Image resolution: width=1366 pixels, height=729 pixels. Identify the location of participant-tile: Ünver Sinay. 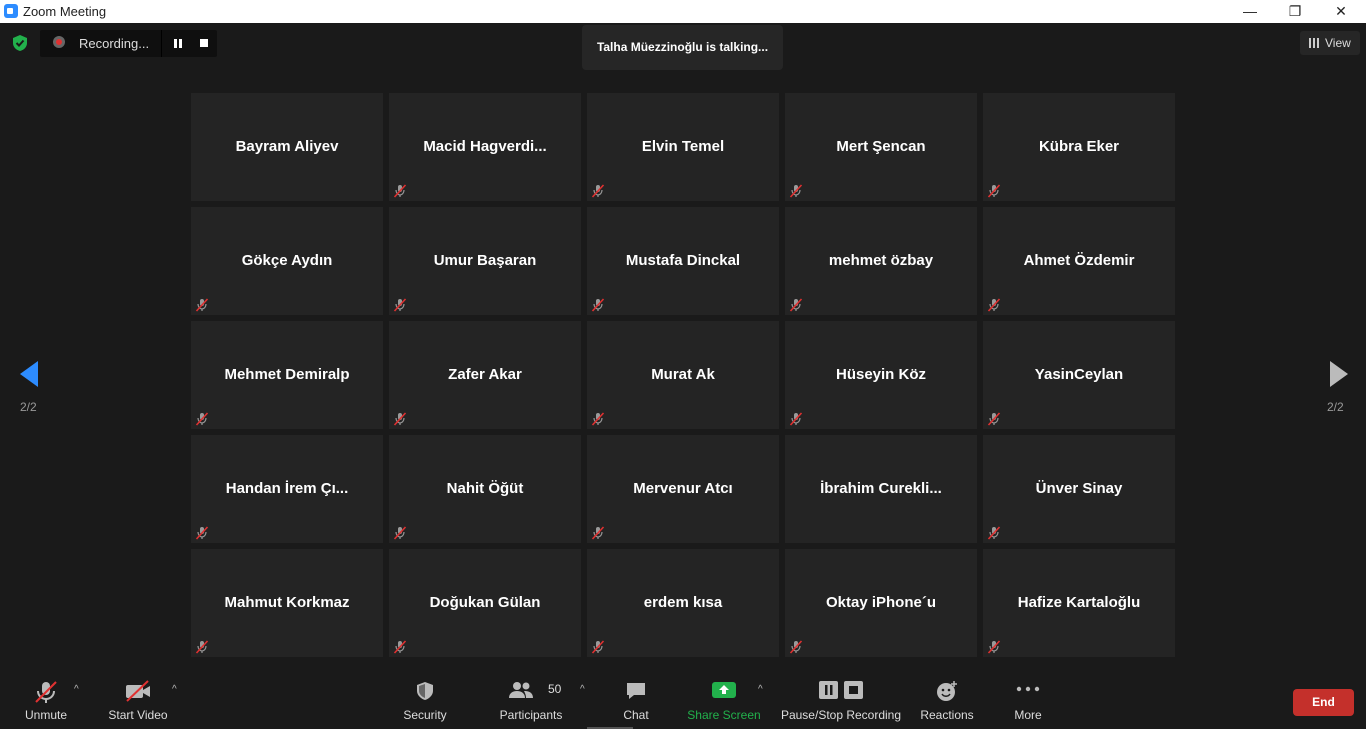
(1079, 489).